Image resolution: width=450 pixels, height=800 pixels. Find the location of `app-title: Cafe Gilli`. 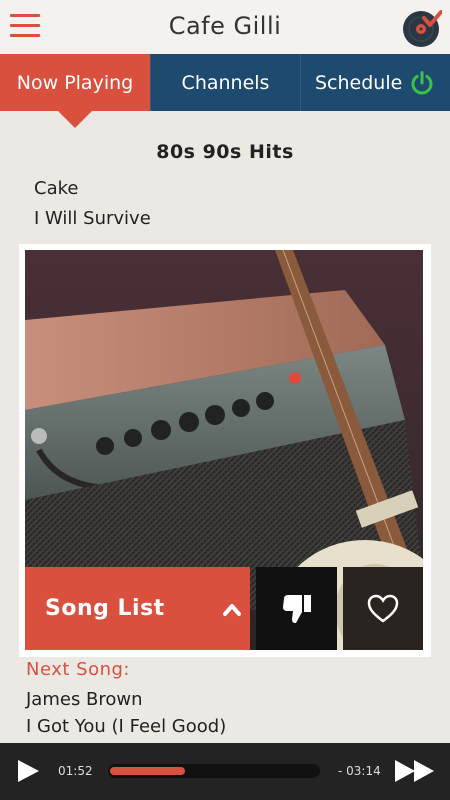

app-title: Cafe Gilli is located at coordinates (225, 26).